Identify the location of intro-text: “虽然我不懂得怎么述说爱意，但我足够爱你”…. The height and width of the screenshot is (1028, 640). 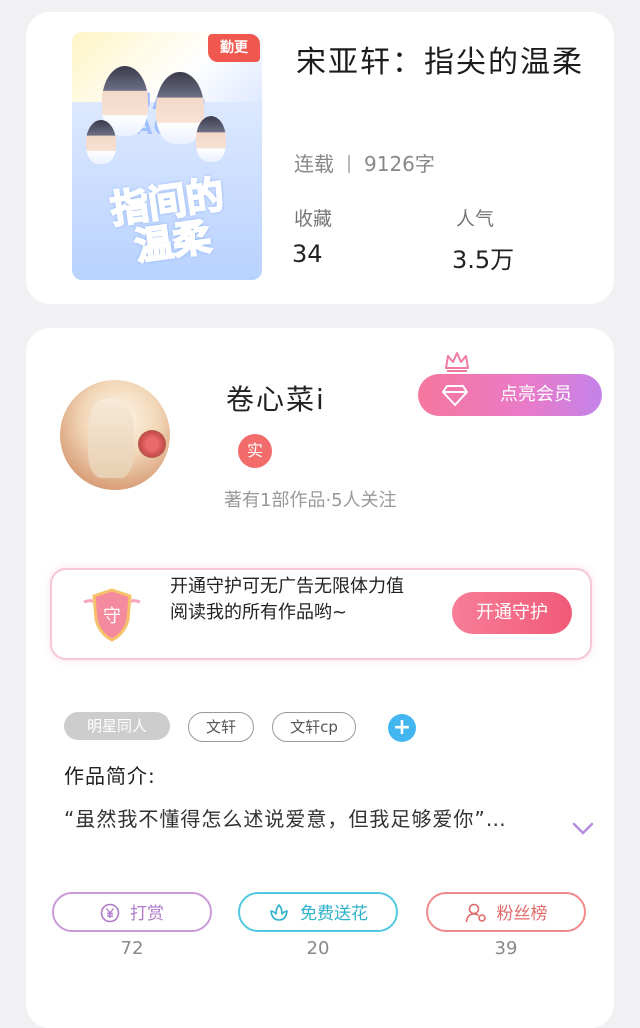
(285, 819).